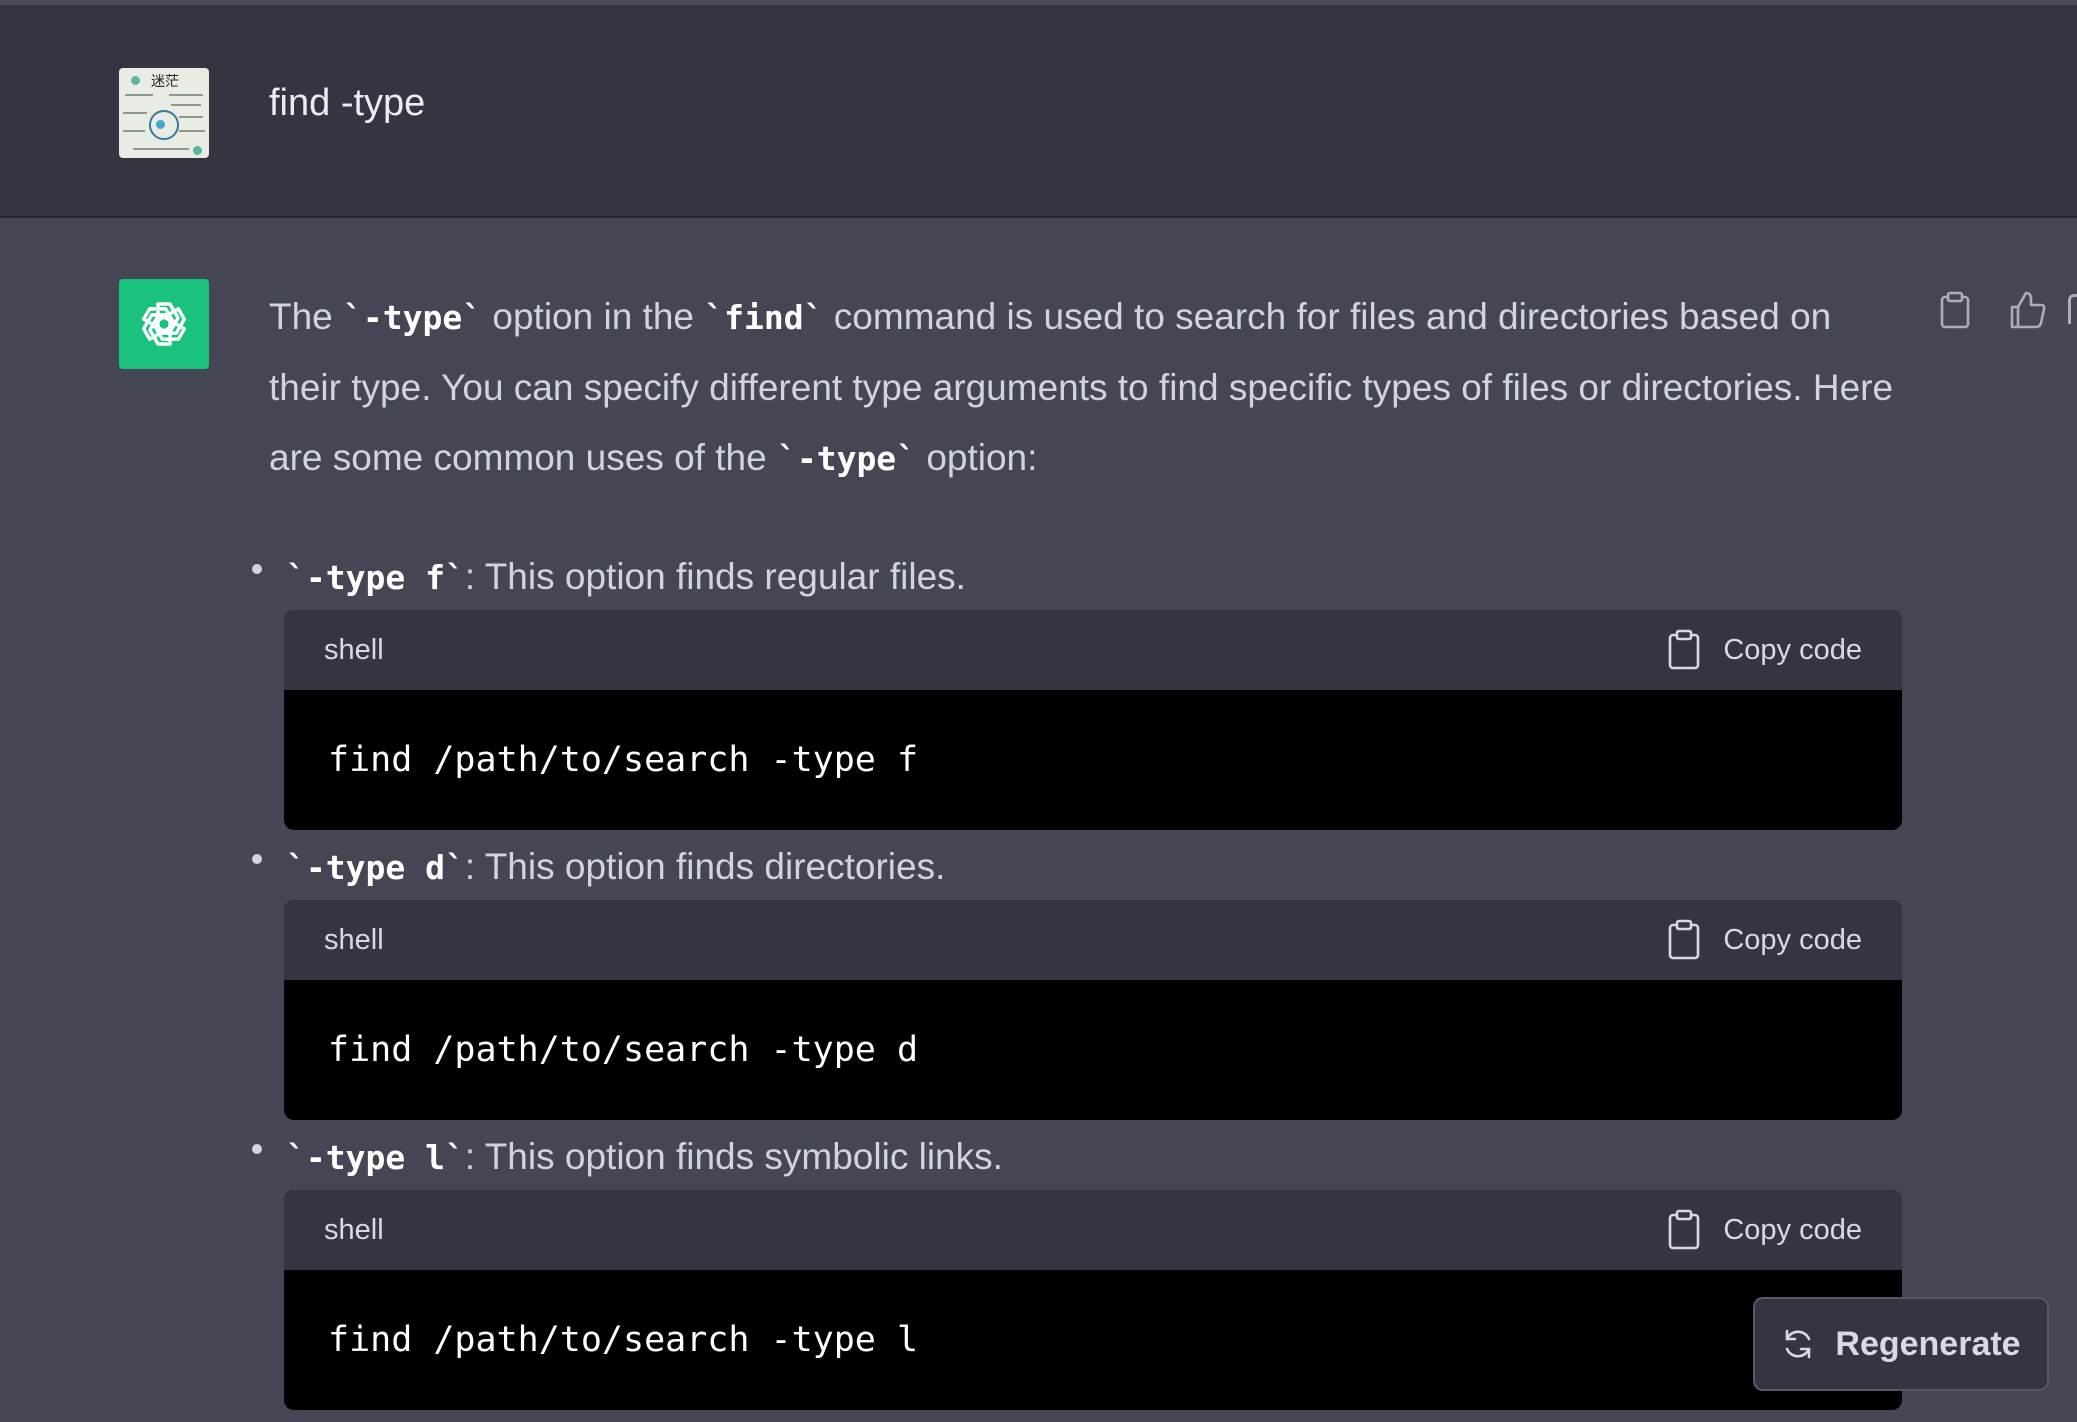  What do you see at coordinates (623, 760) in the screenshot?
I see `code-content: find /path/to/search -type f` at bounding box center [623, 760].